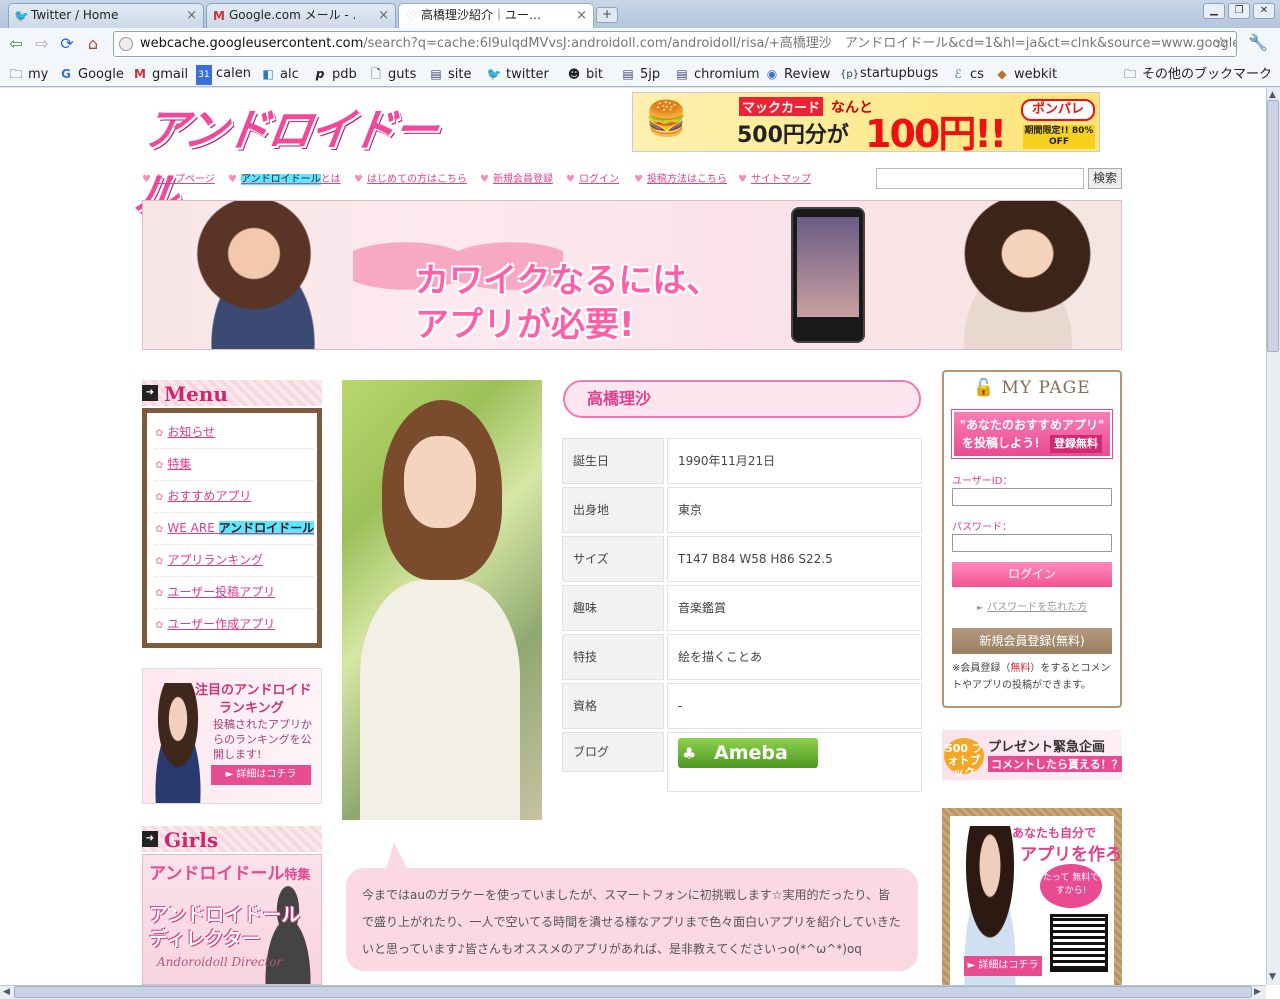  Describe the element at coordinates (252, 43) in the screenshot. I see `url-host: webcache.googleusercontent.com` at that location.